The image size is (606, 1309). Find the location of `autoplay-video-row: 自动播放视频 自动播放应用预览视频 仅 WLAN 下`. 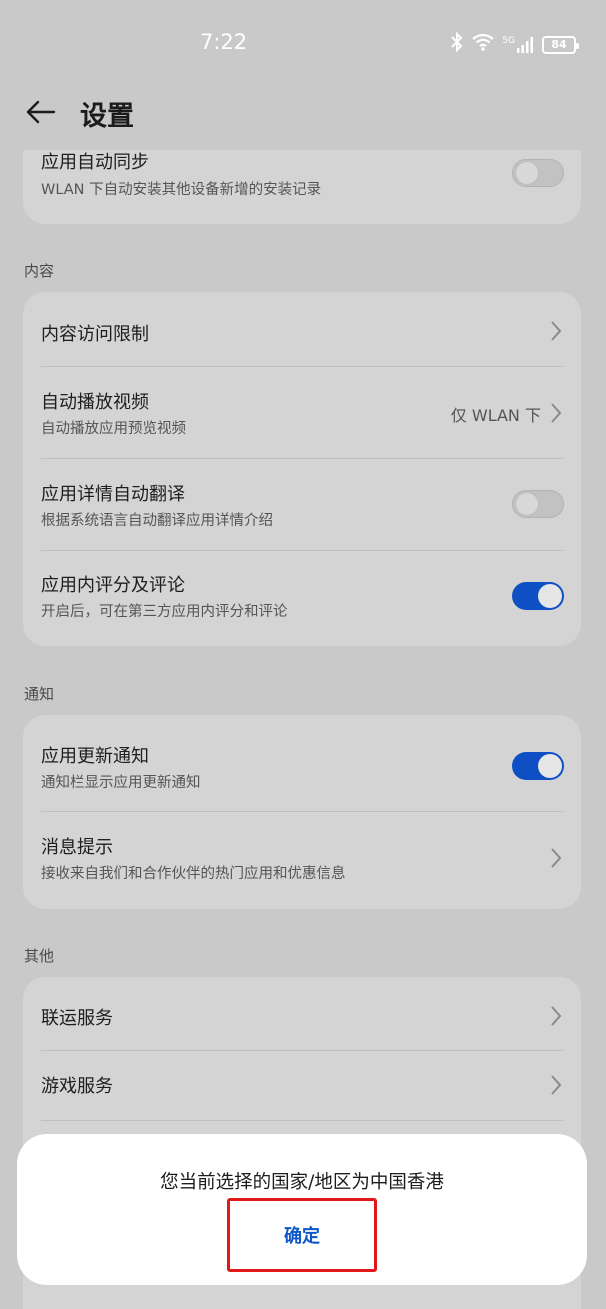

autoplay-video-row: 自动播放视频 自动播放应用预览视频 仅 WLAN 下 is located at coordinates (302, 412).